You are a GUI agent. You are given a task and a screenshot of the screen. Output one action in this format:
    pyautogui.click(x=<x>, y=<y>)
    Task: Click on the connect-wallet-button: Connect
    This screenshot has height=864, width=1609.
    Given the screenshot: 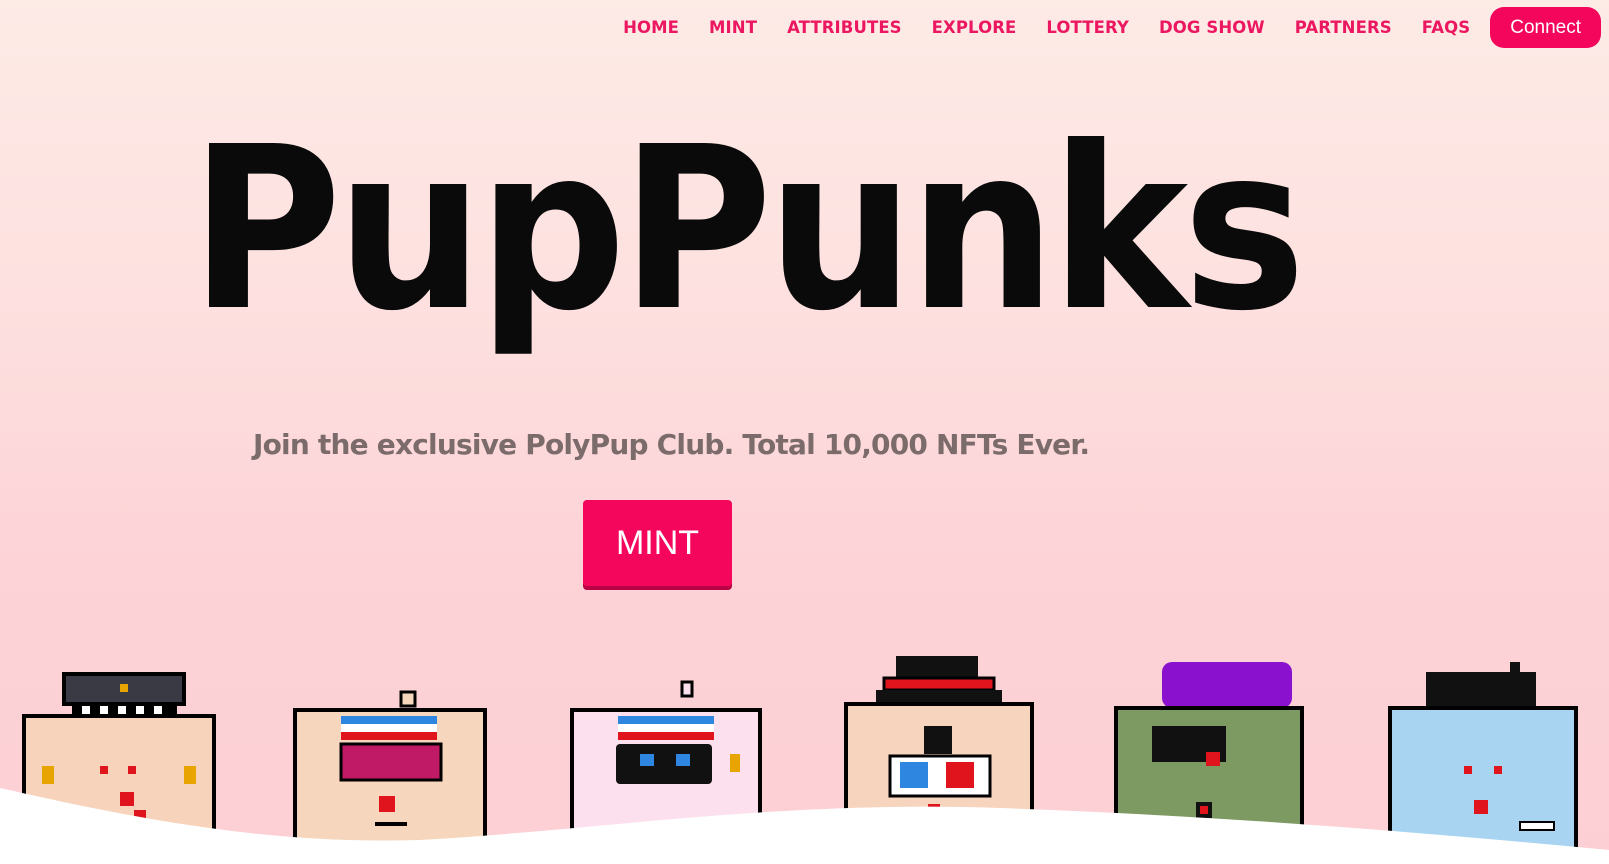 What is the action you would take?
    pyautogui.click(x=1545, y=27)
    